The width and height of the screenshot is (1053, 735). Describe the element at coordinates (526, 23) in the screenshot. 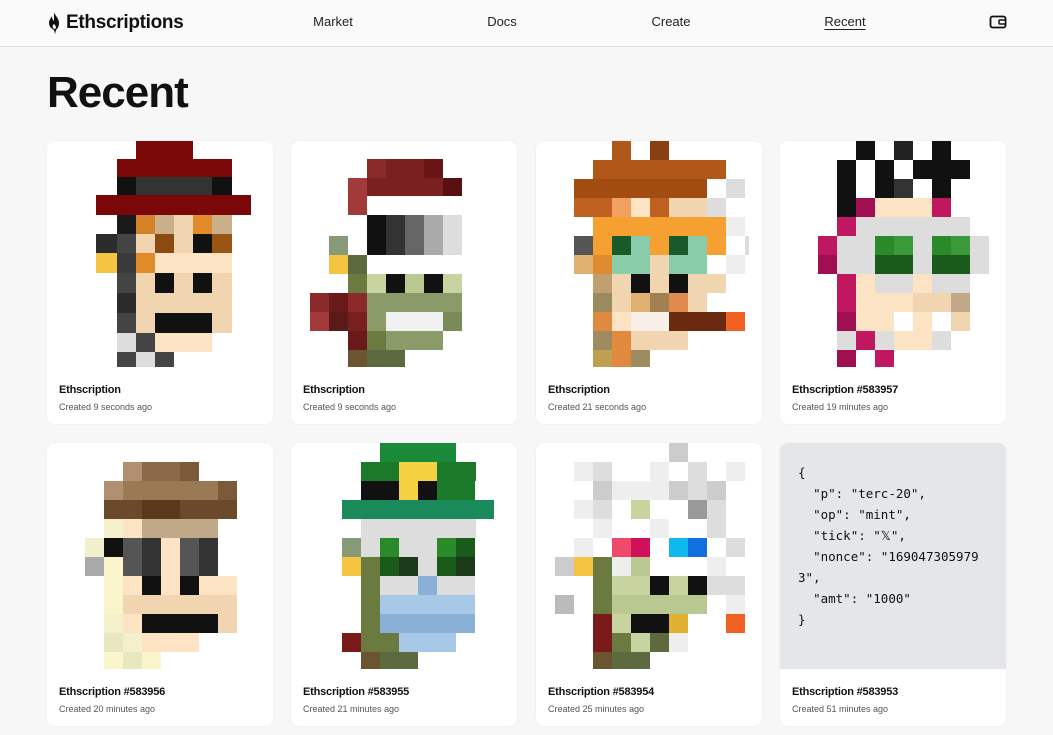

I see `top-navigation: Ethscriptions Market Docs Create Recent` at that location.